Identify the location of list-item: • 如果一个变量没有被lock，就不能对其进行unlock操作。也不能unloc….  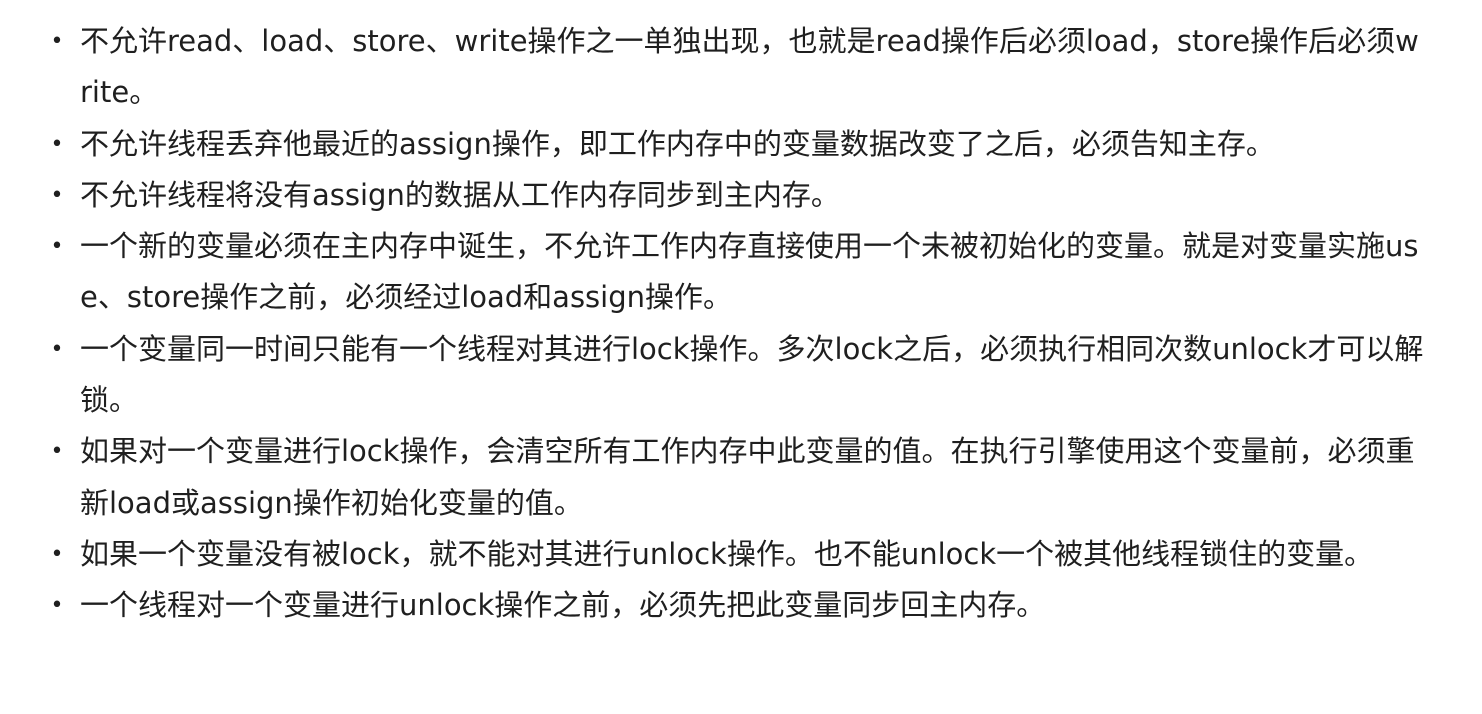
(713, 554).